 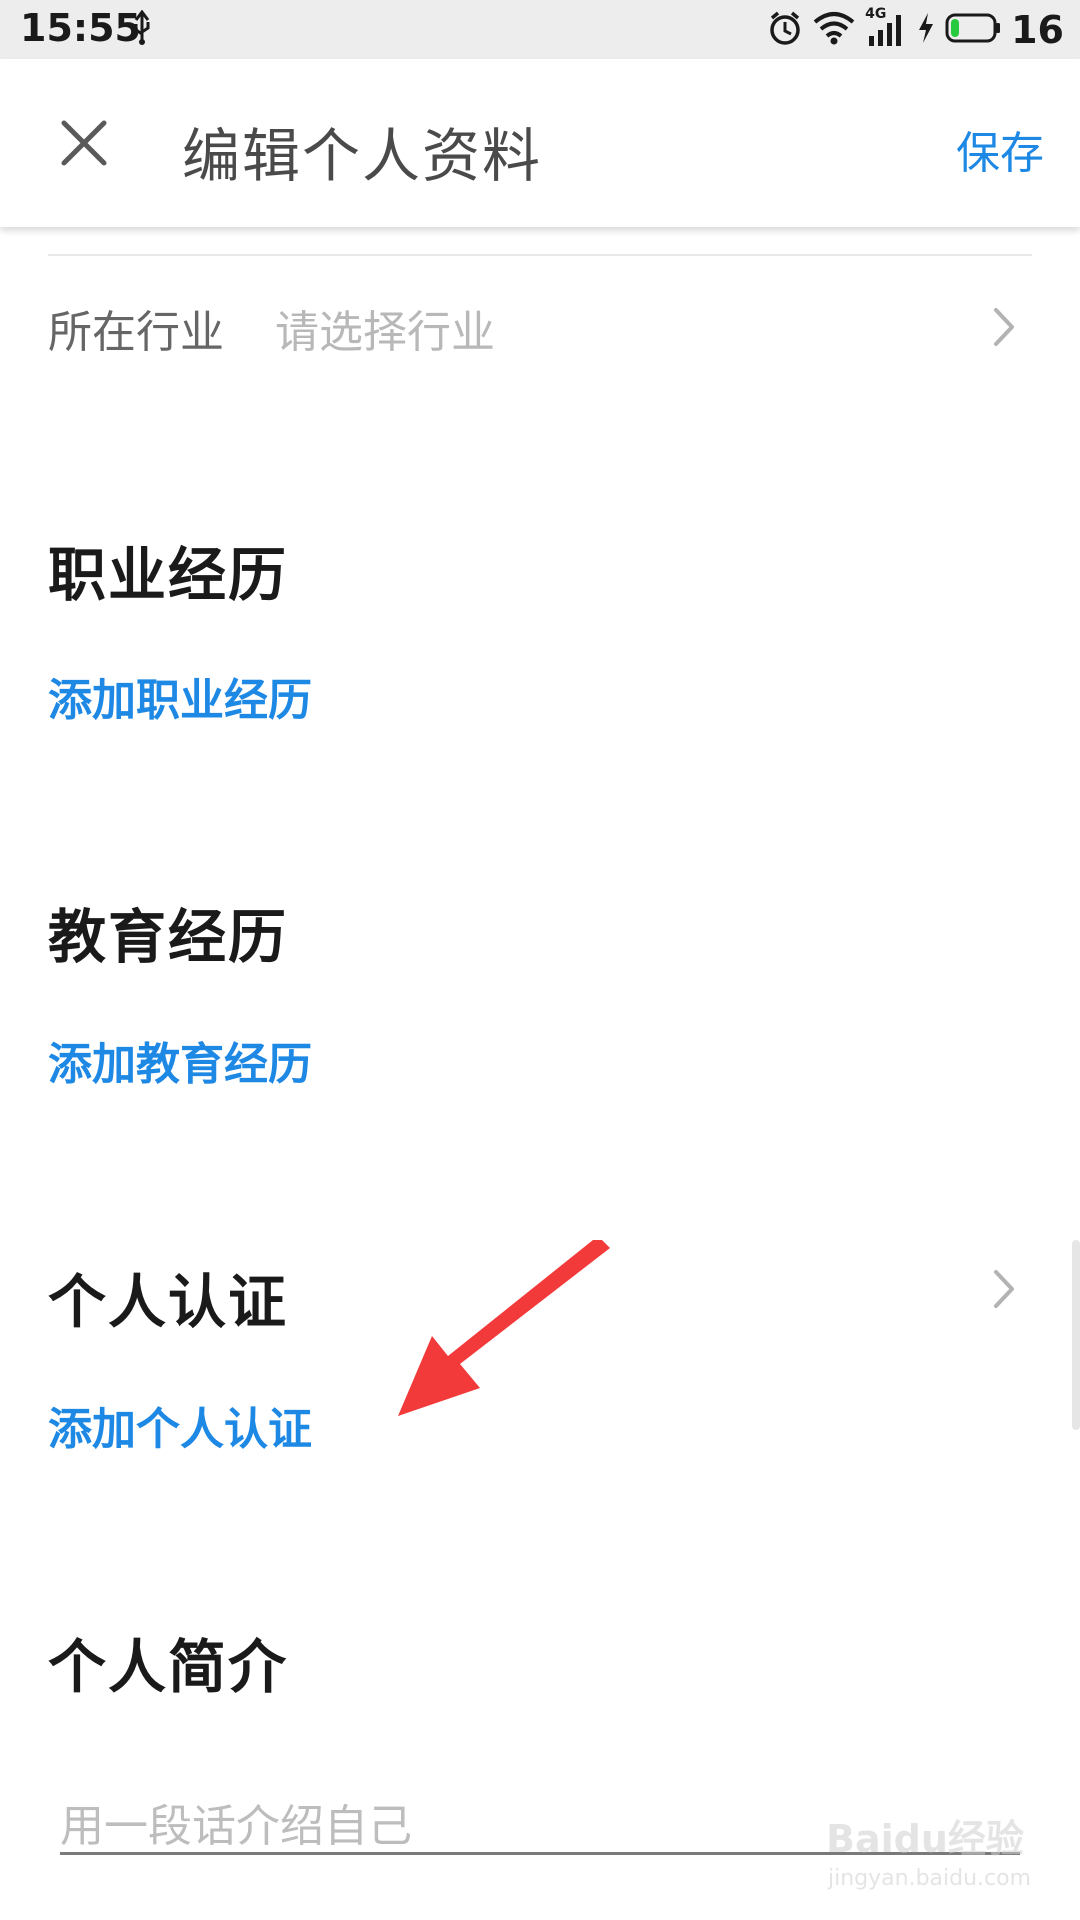 I want to click on close-icon, so click(x=84, y=143).